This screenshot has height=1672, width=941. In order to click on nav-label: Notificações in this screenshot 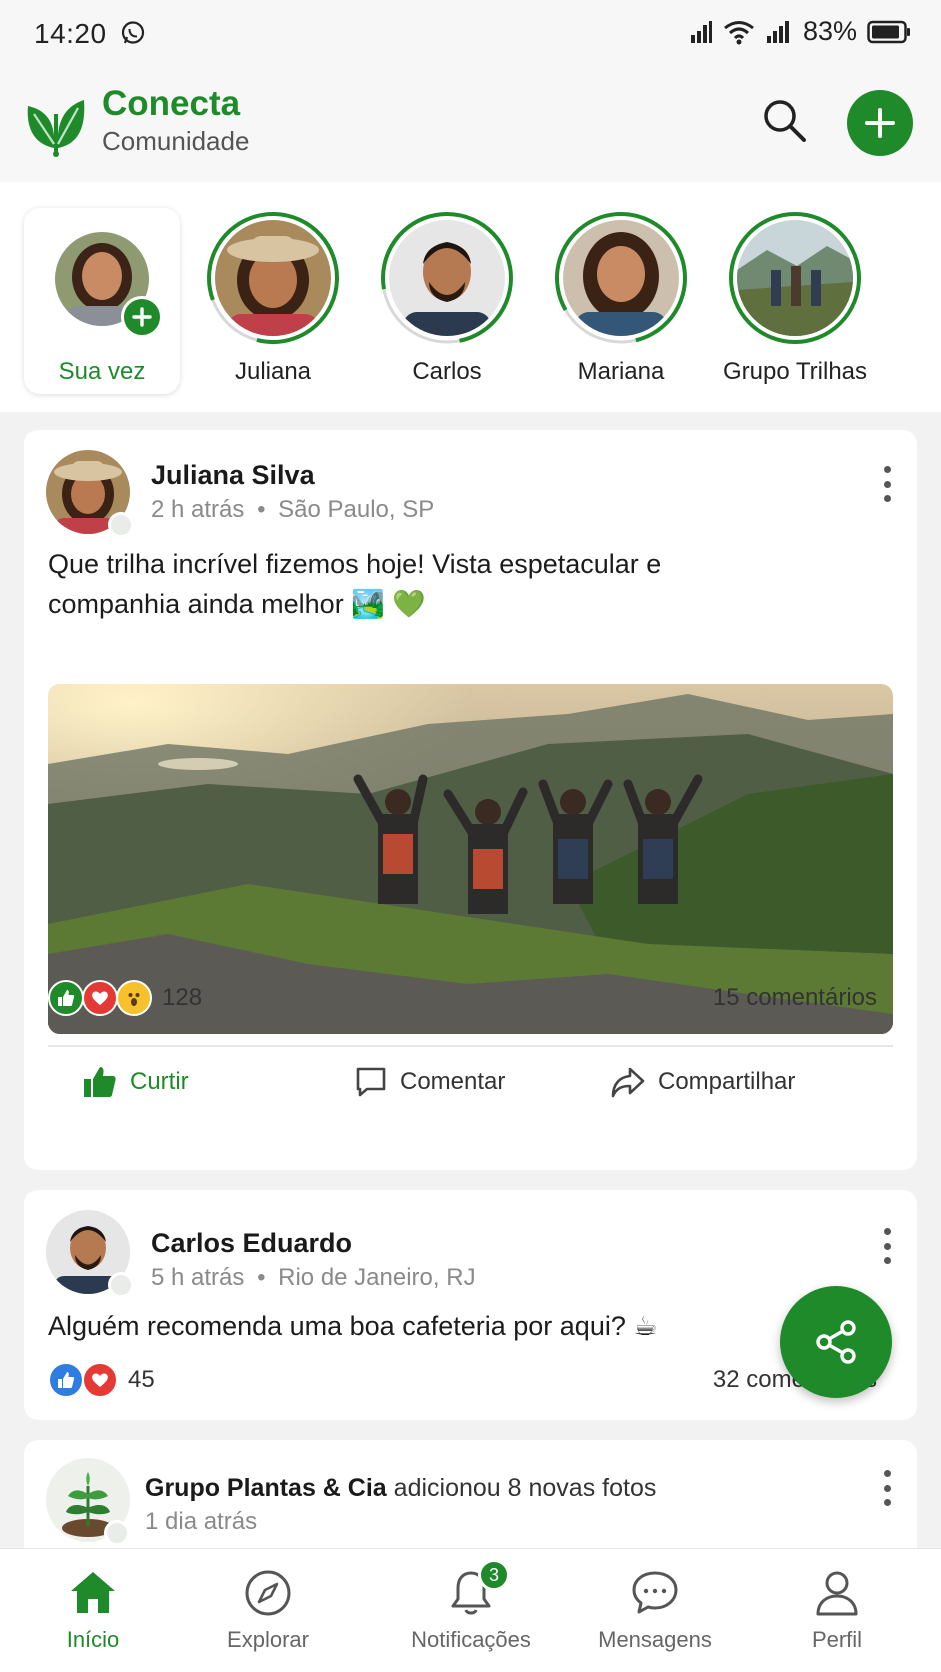, I will do `click(471, 1639)`.